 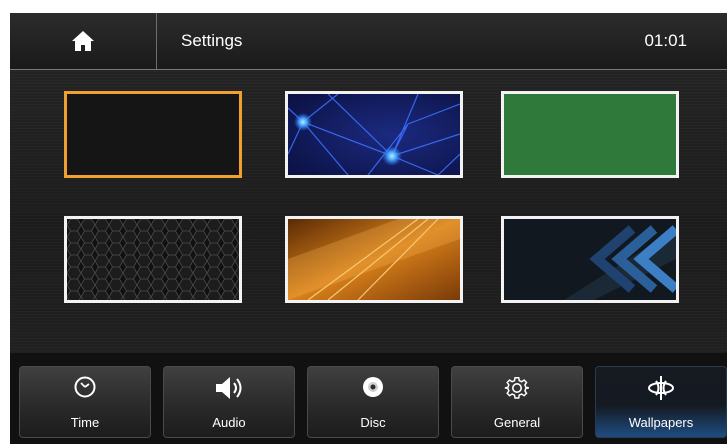 I want to click on tab-general-label: General, so click(x=517, y=422).